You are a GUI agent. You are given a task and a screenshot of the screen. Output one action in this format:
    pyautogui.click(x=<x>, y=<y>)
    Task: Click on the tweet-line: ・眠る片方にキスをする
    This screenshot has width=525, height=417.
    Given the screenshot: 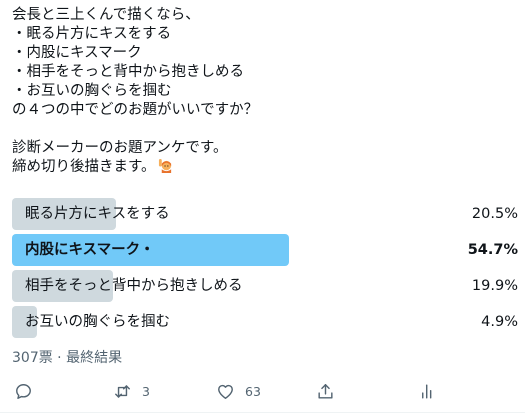 What is the action you would take?
    pyautogui.click(x=92, y=34)
    